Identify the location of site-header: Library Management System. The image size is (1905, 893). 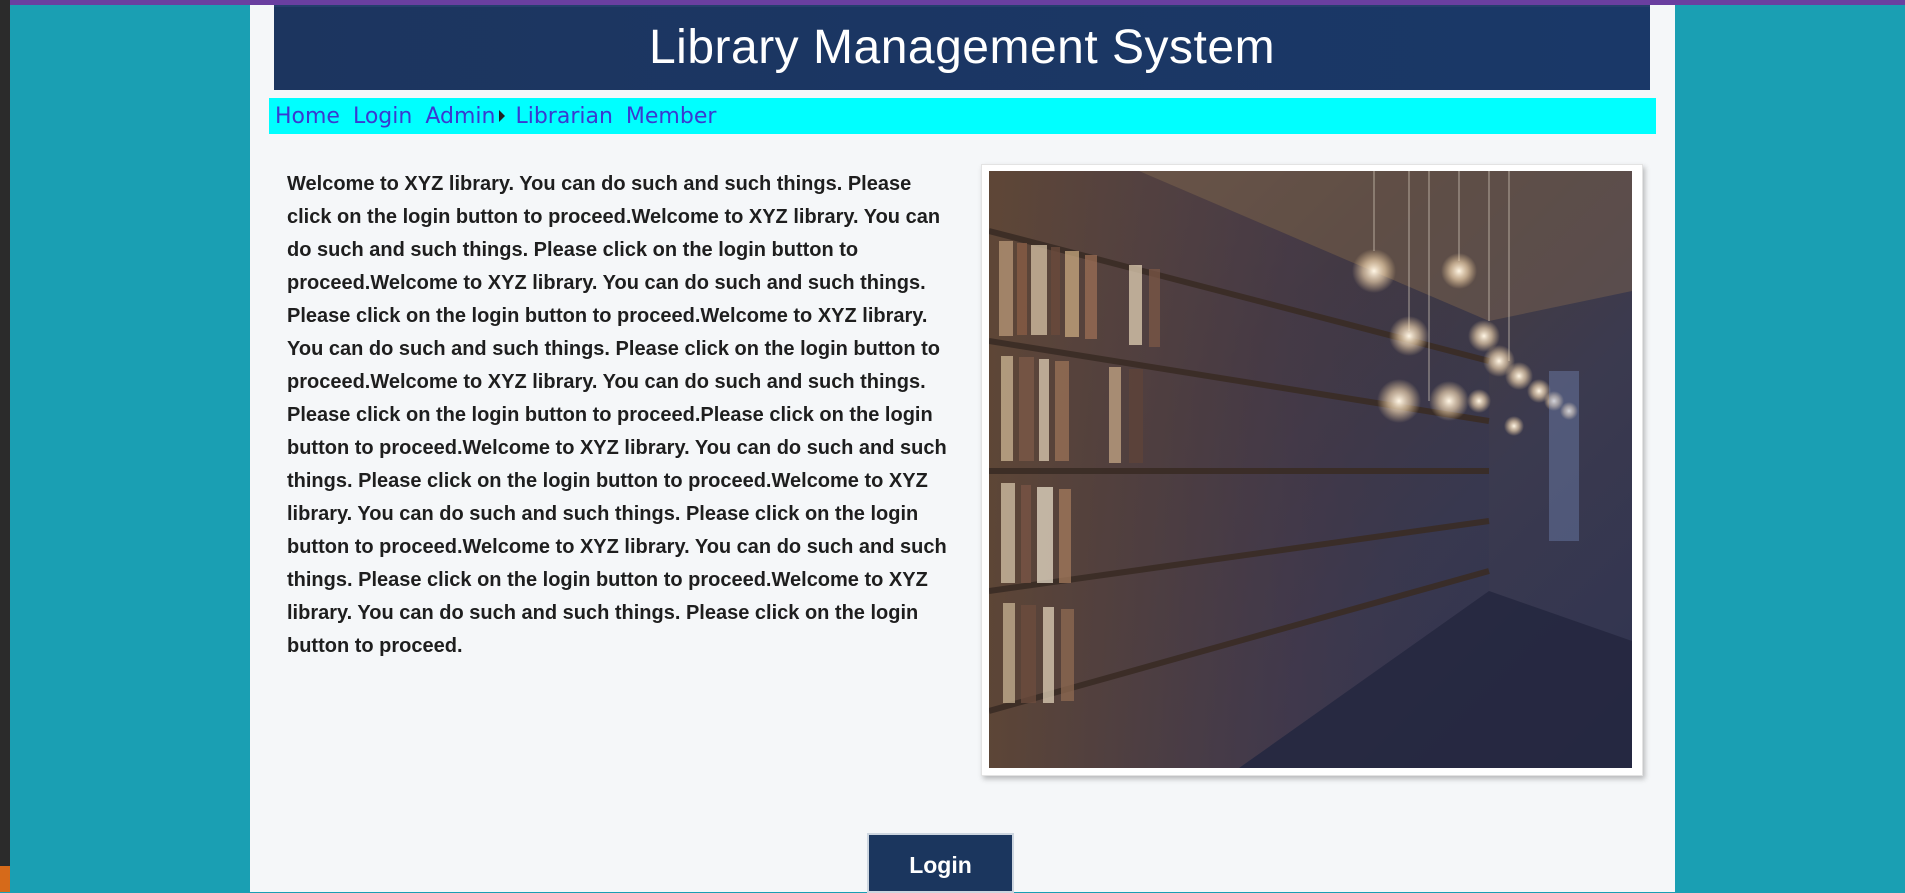
(962, 47).